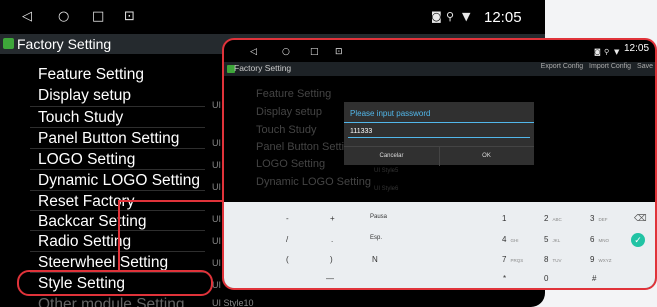  What do you see at coordinates (600, 259) in the screenshot?
I see `key-9: 9 WXYZ` at bounding box center [600, 259].